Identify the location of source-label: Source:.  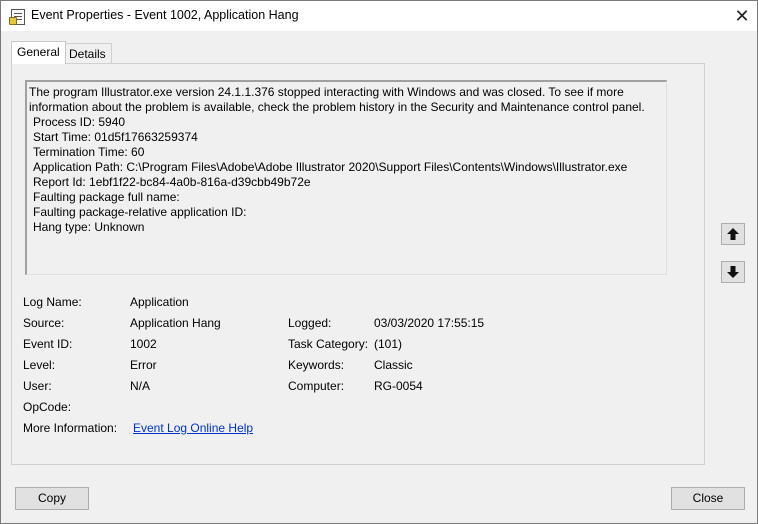
(44, 323).